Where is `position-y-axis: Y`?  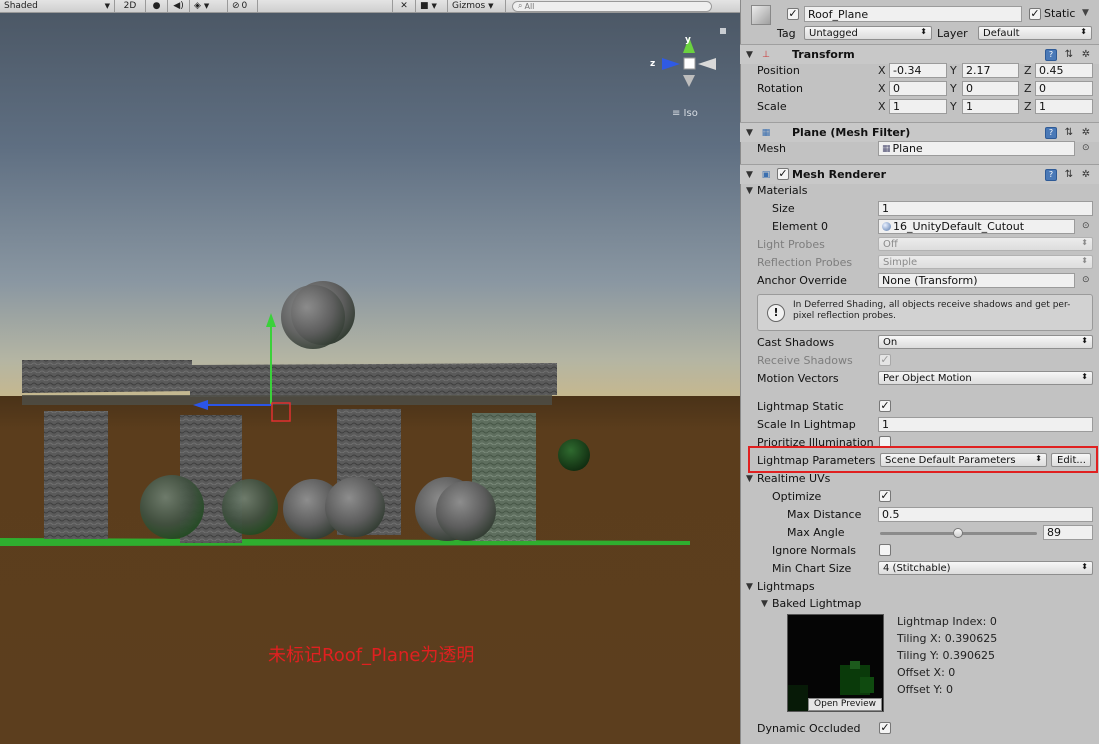 position-y-axis: Y is located at coordinates (953, 70).